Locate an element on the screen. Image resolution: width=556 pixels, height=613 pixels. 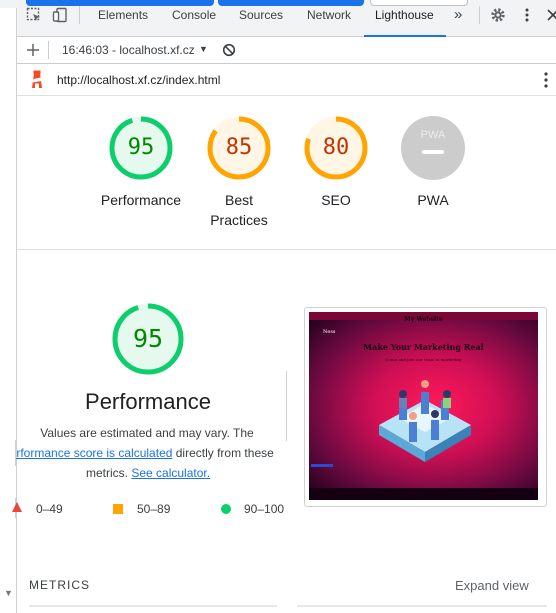
url-kebab-menu-icon is located at coordinates (546, 80).